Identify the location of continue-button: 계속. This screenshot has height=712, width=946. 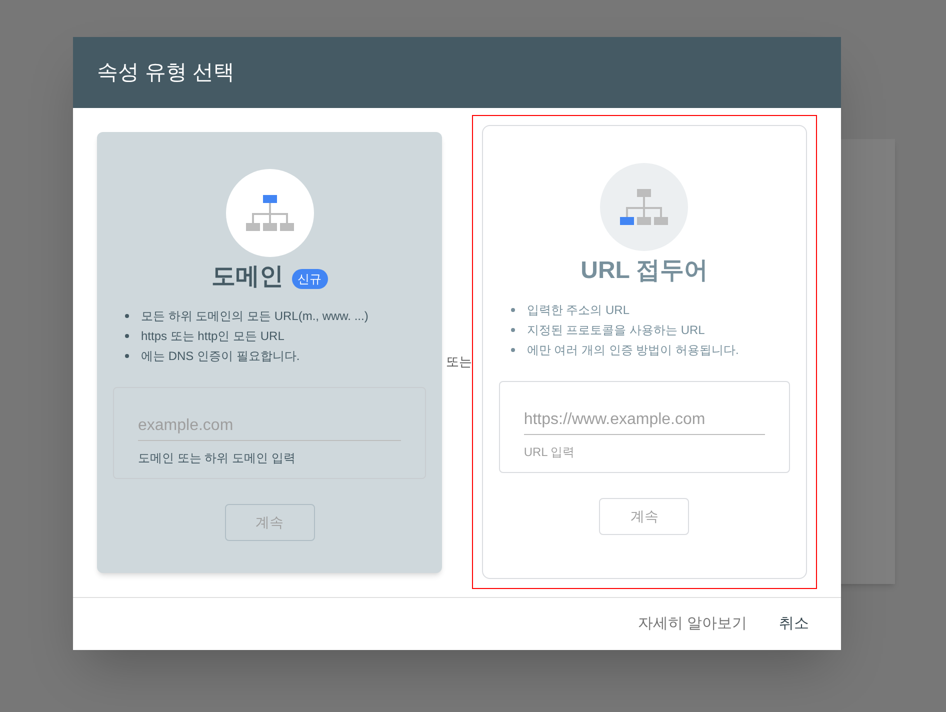
(644, 516).